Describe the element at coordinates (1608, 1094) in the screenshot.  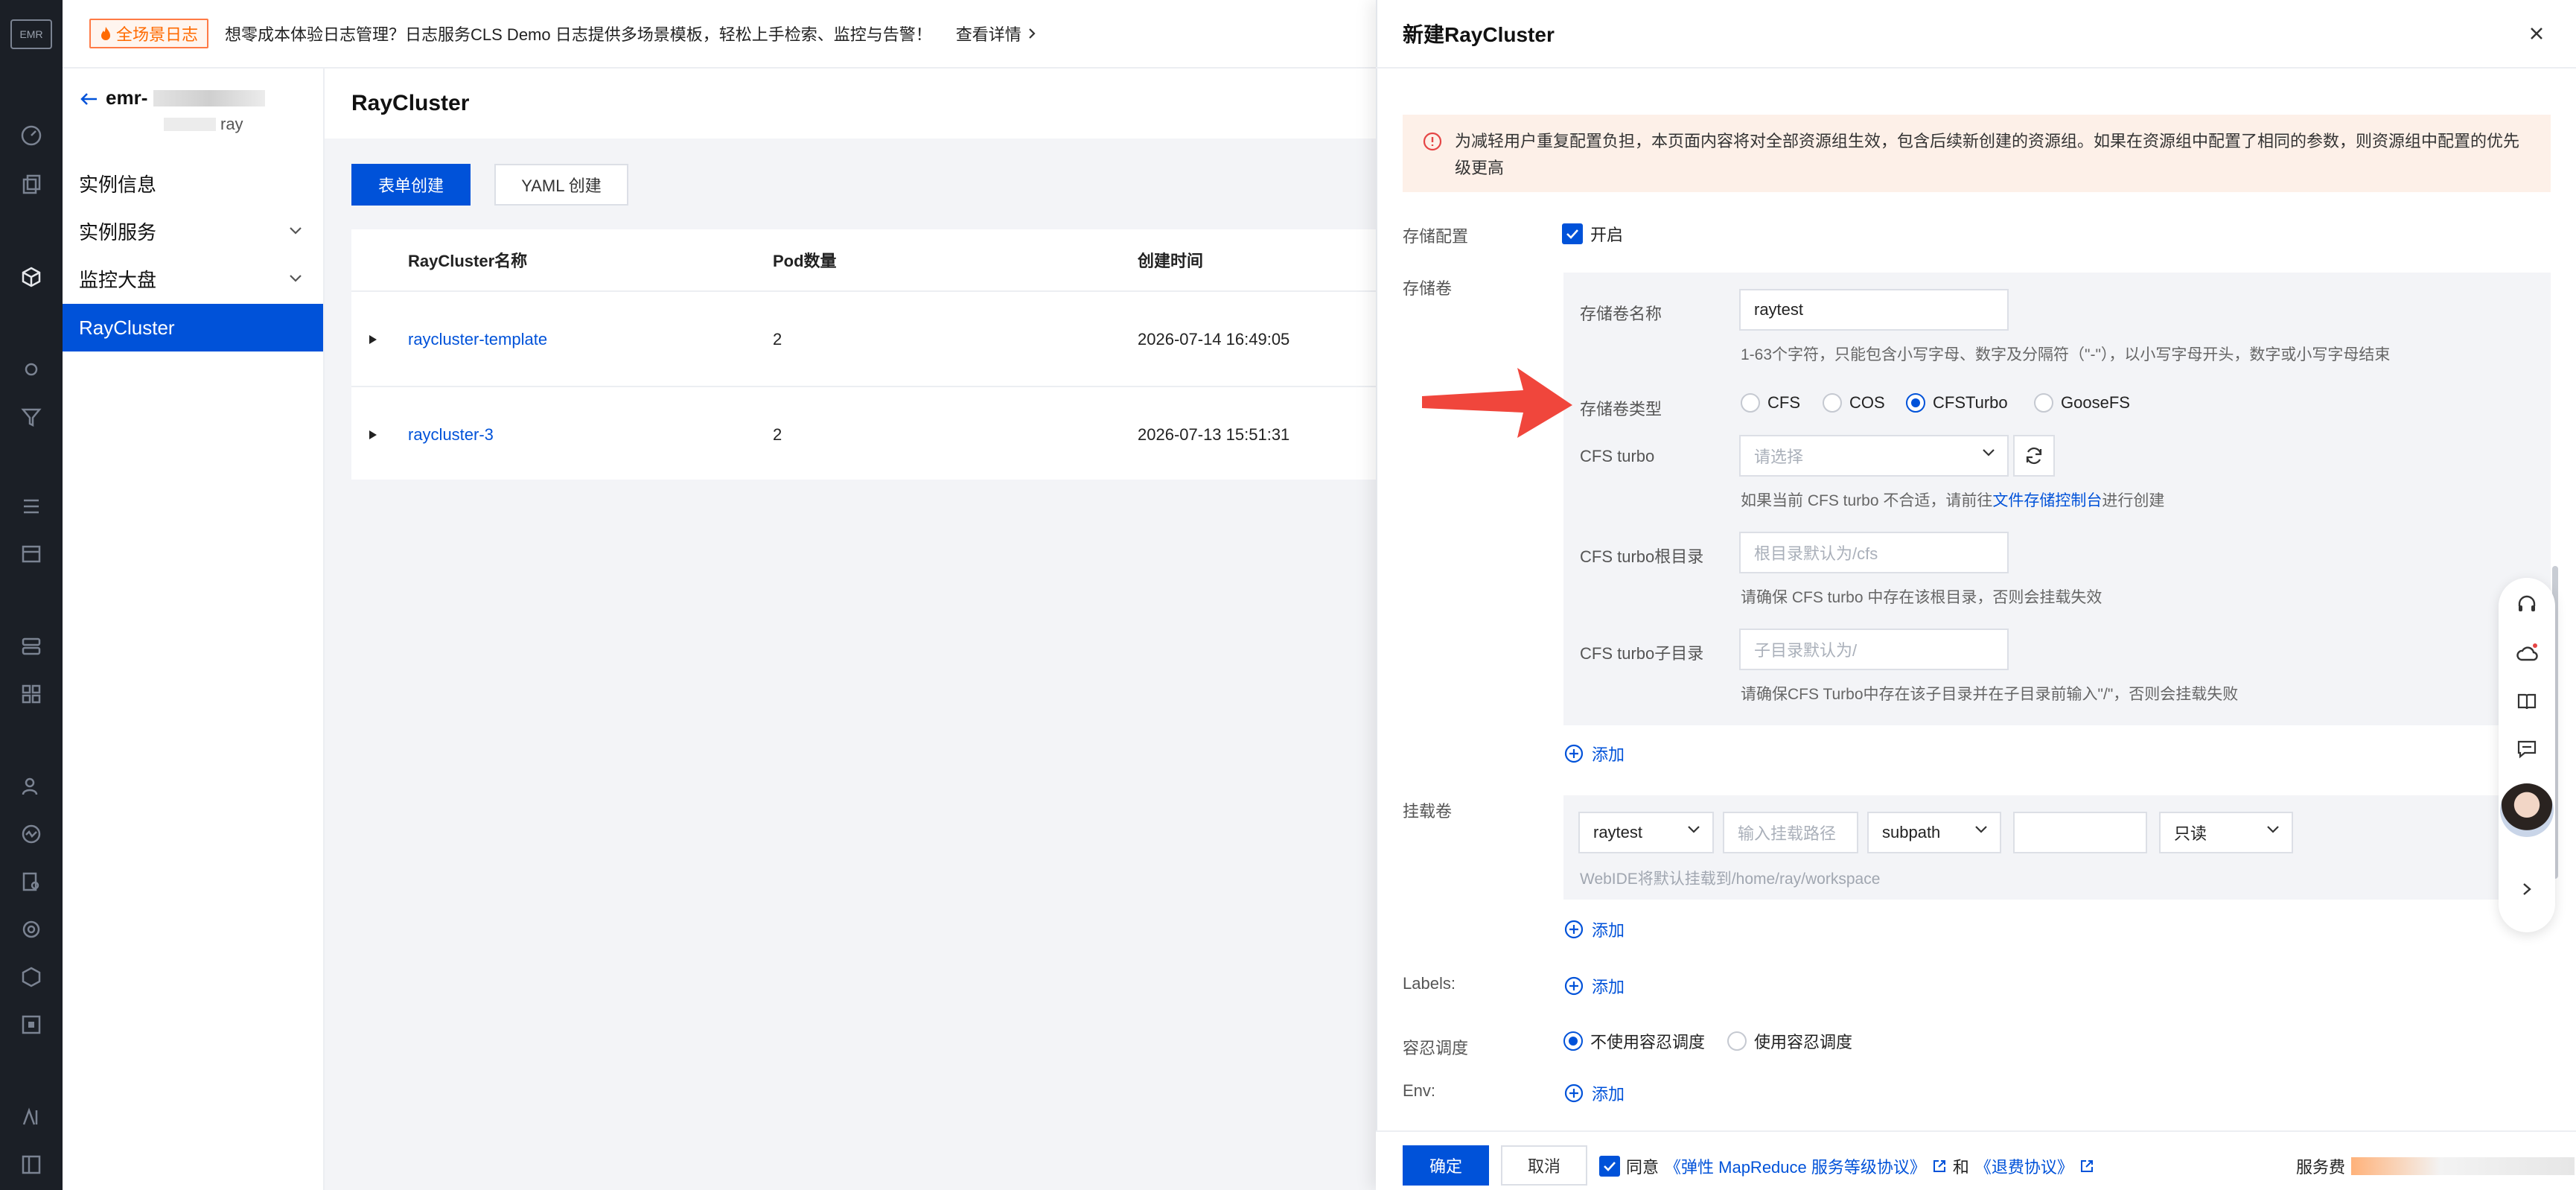
I see `add-label: 添加` at that location.